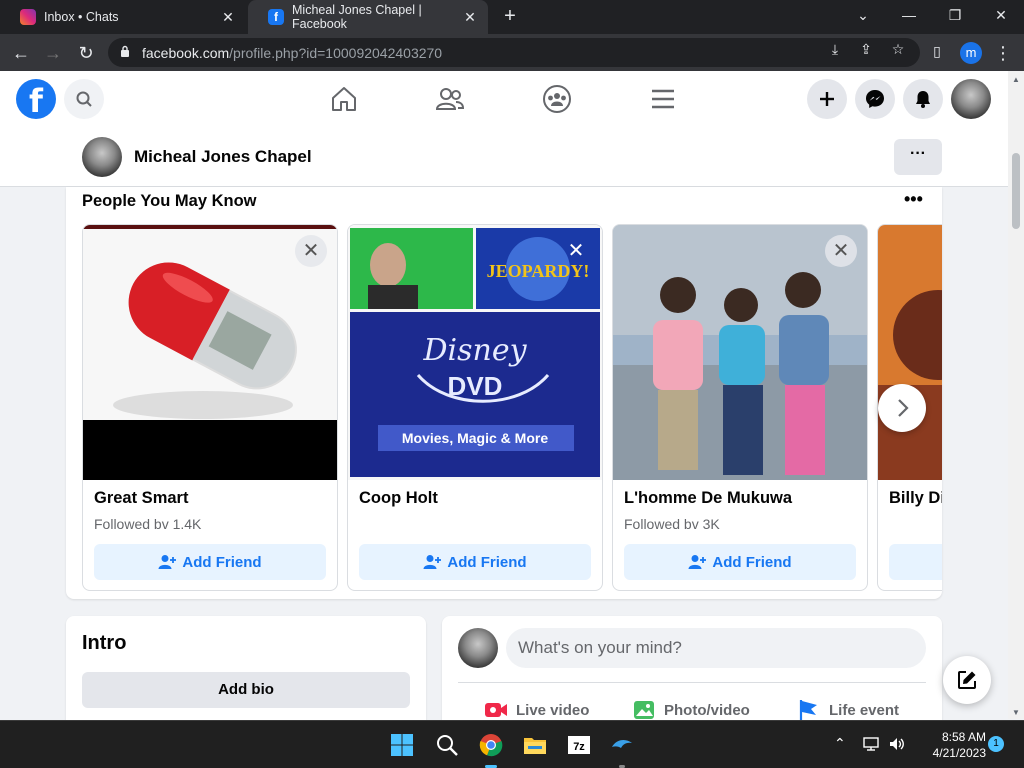 Image resolution: width=1024 pixels, height=768 pixels. Describe the element at coordinates (402, 745) in the screenshot. I see `windows-start-icon` at that location.